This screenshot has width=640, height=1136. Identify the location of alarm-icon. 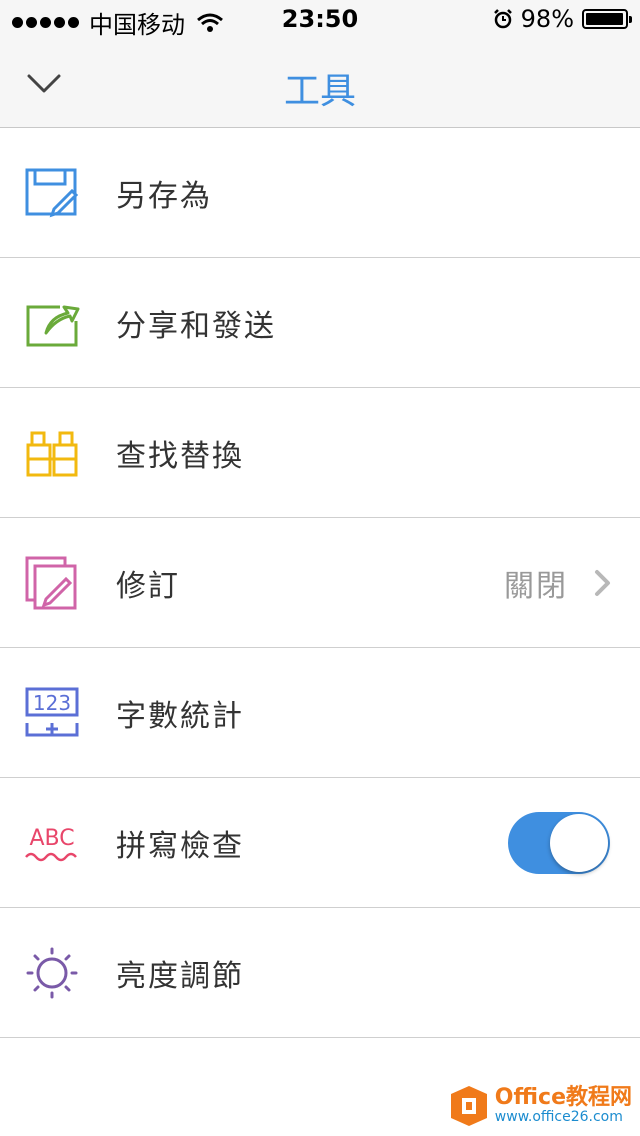
(502, 19).